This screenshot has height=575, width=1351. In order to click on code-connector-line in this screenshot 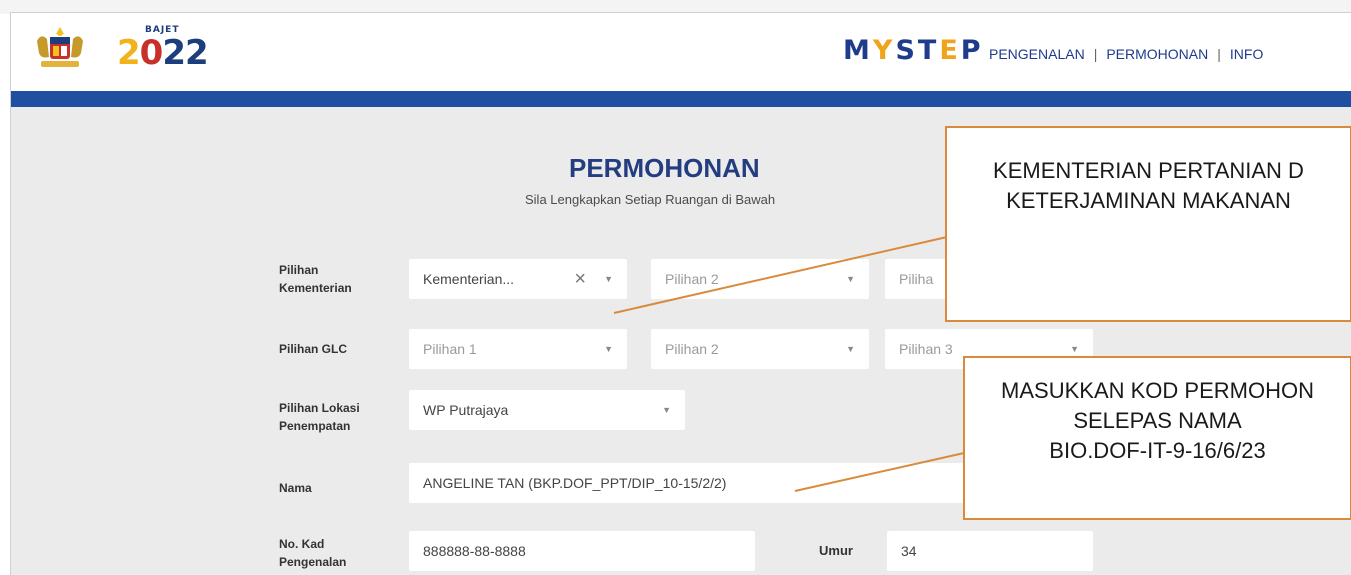, I will do `click(884, 471)`.